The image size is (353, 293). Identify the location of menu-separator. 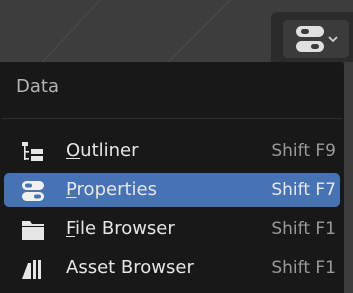
(172, 118).